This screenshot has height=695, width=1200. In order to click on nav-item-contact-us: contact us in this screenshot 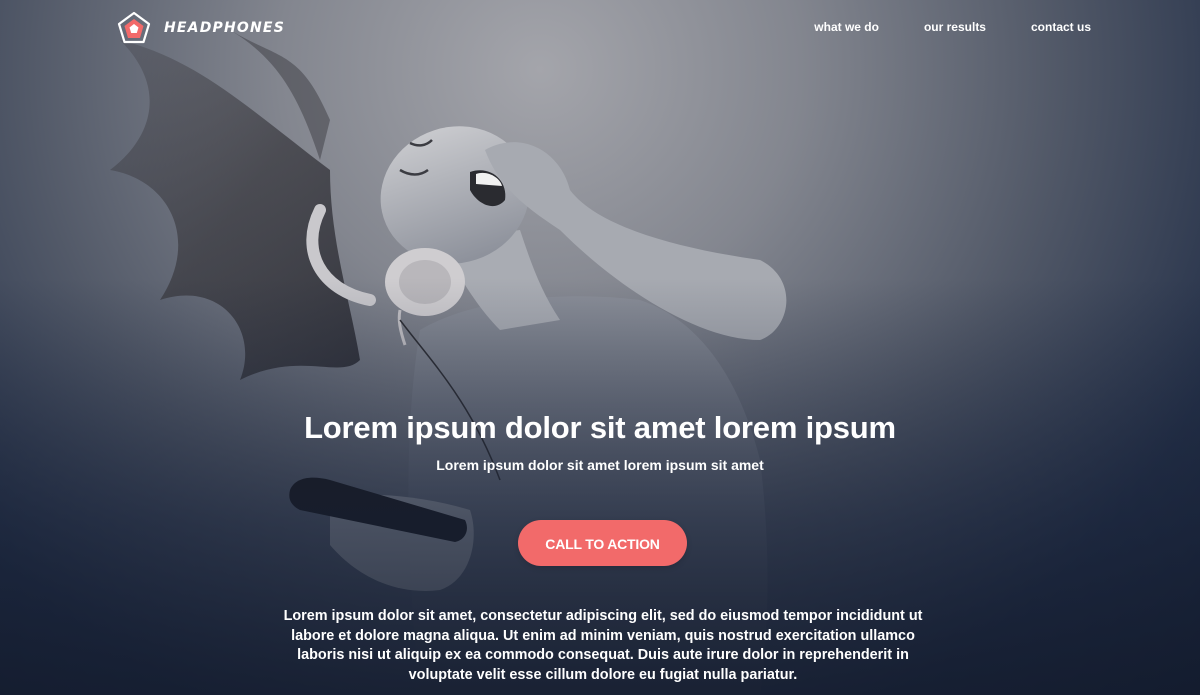, I will do `click(1061, 27)`.